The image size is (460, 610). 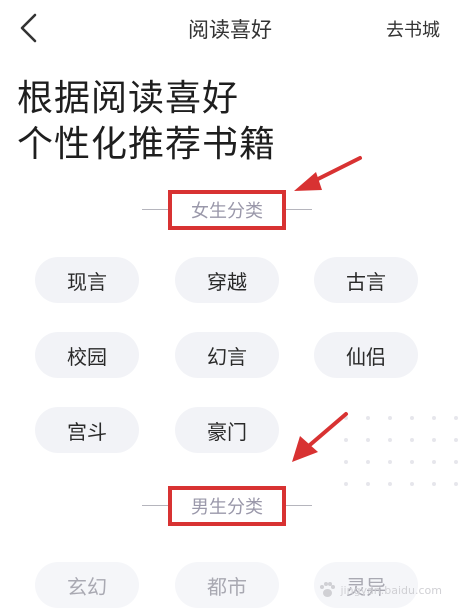 What do you see at coordinates (87, 280) in the screenshot?
I see `chip-female-0: 现言` at bounding box center [87, 280].